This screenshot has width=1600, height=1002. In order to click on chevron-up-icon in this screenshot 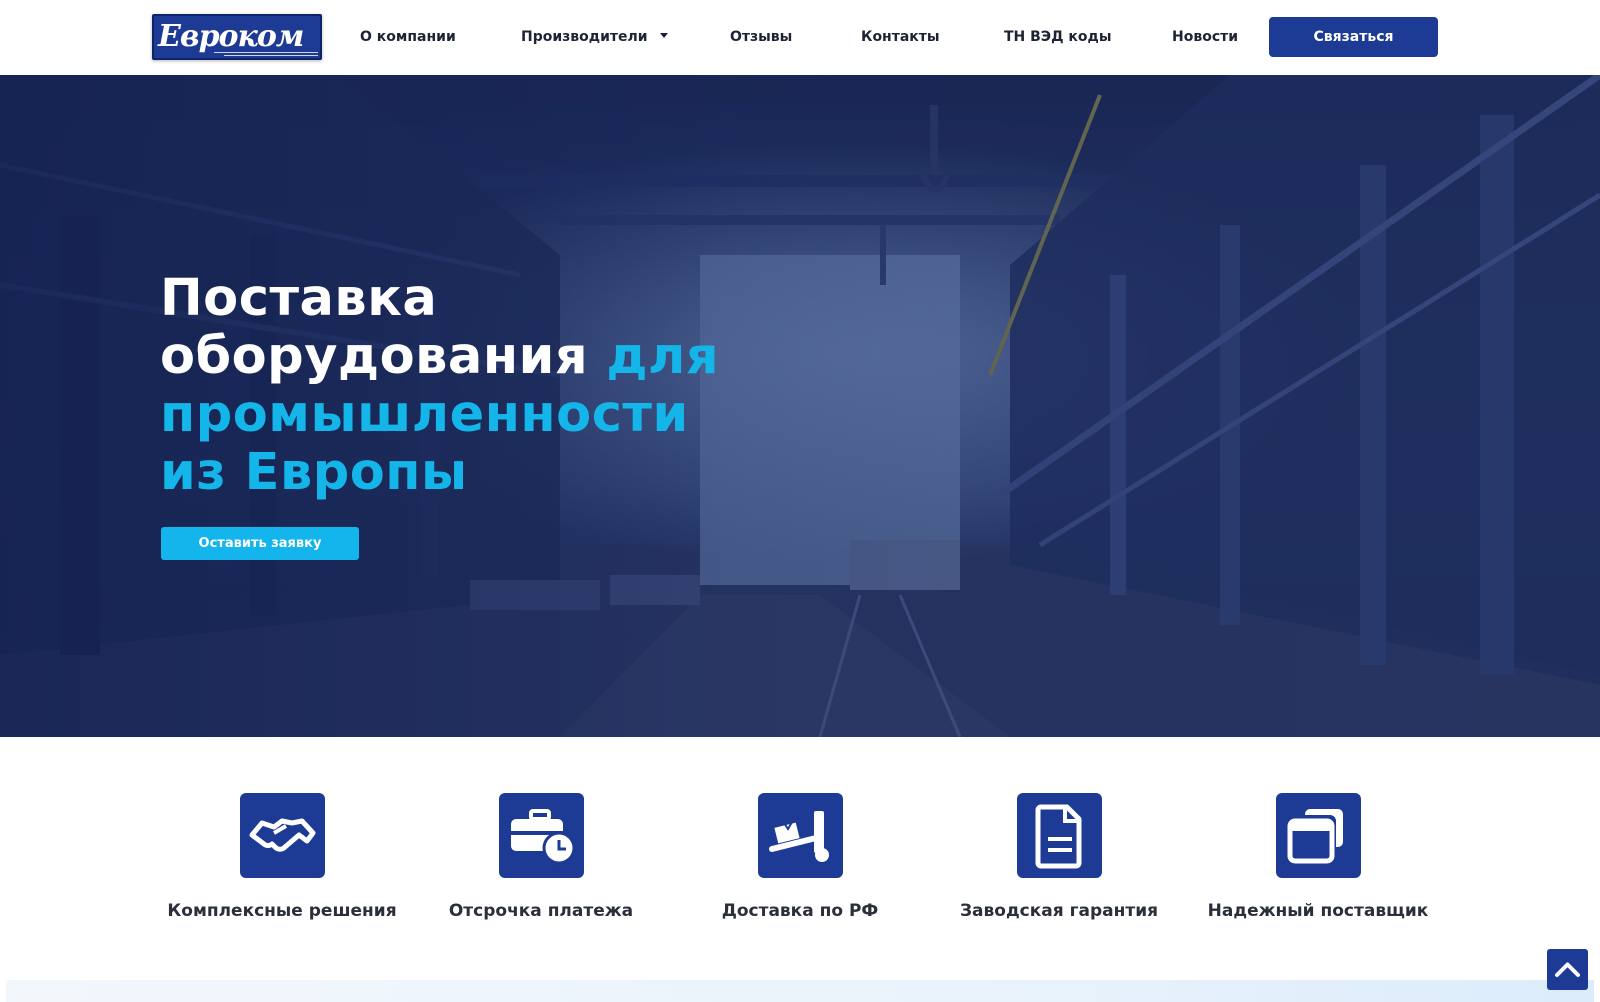, I will do `click(1567, 969)`.